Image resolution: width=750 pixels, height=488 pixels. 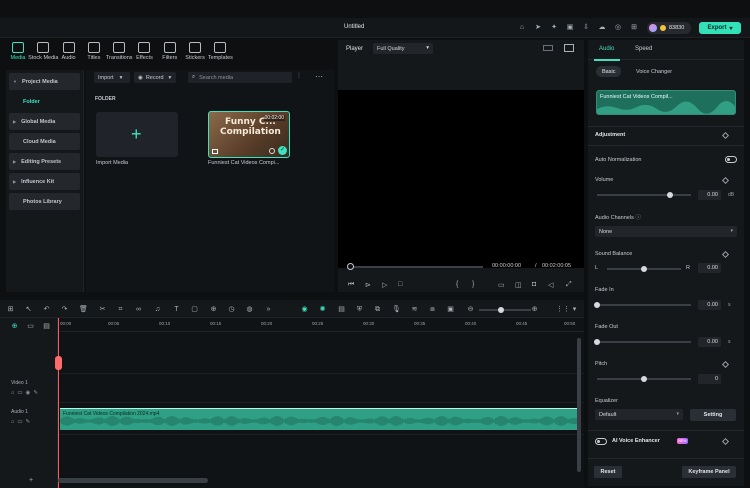 What do you see at coordinates (44, 81) in the screenshot?
I see `sidebar-item-project-media: ▼ Project Media` at bounding box center [44, 81].